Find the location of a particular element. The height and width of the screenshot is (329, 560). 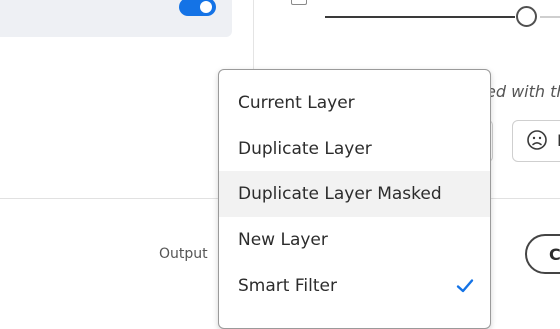

option-checkbox is located at coordinates (299, 2).